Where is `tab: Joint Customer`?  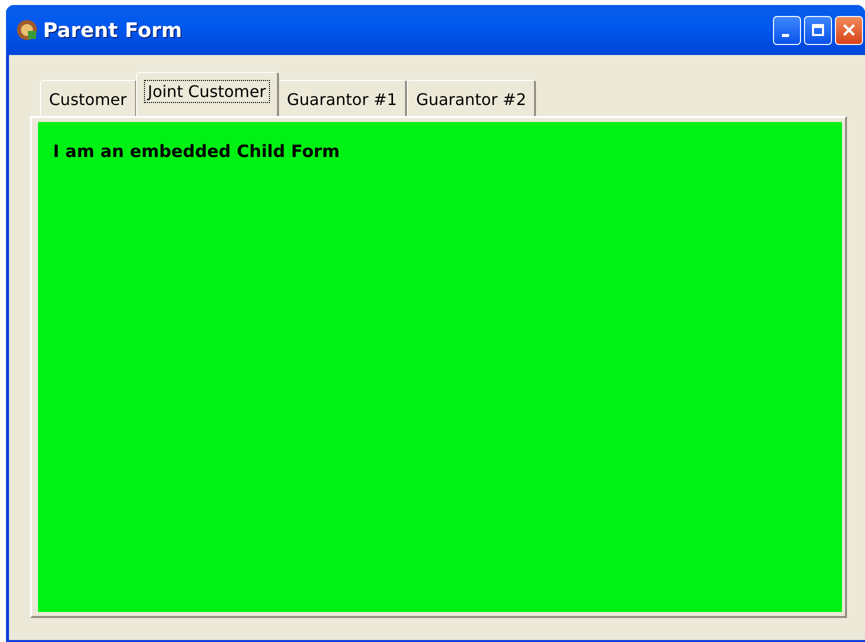 tab: Joint Customer is located at coordinates (207, 94).